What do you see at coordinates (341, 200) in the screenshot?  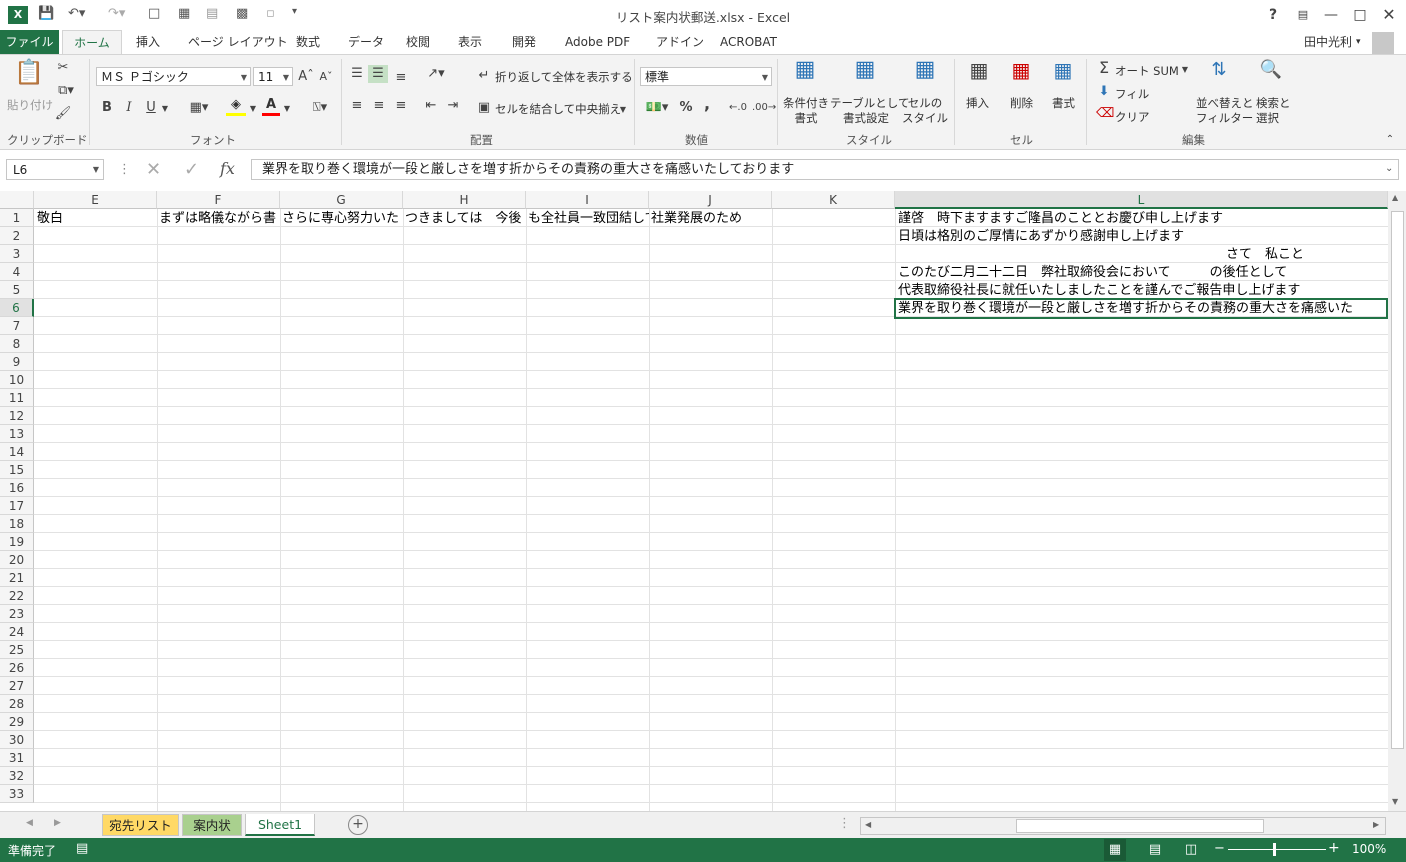 I see `column-header-g: G` at bounding box center [341, 200].